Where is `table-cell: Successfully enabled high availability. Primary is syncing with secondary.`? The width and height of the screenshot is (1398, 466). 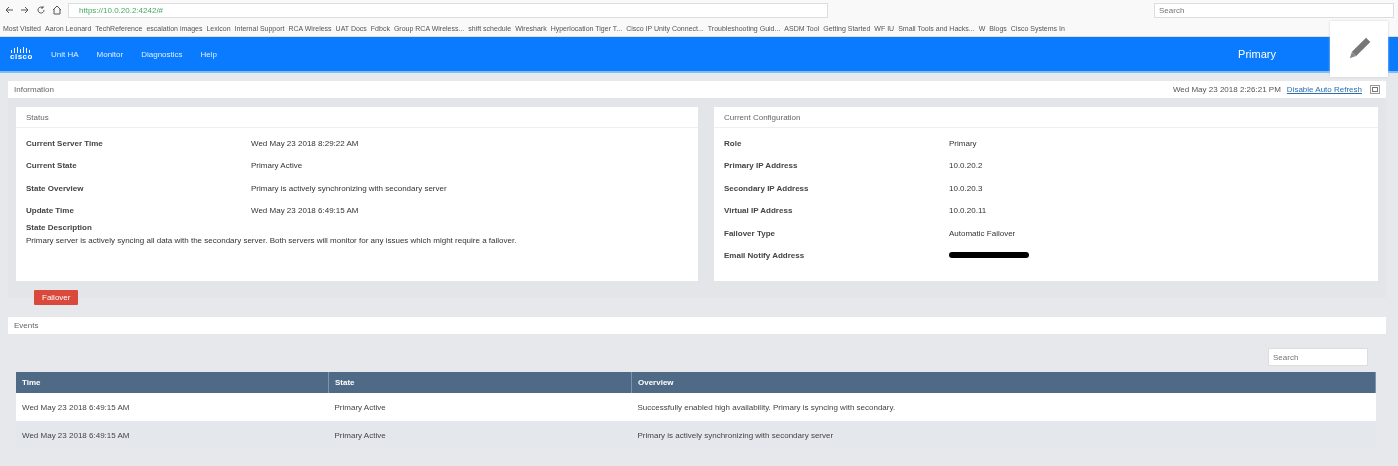 table-cell: Successfully enabled high availability. Primary is syncing with secondary. is located at coordinates (1003, 407).